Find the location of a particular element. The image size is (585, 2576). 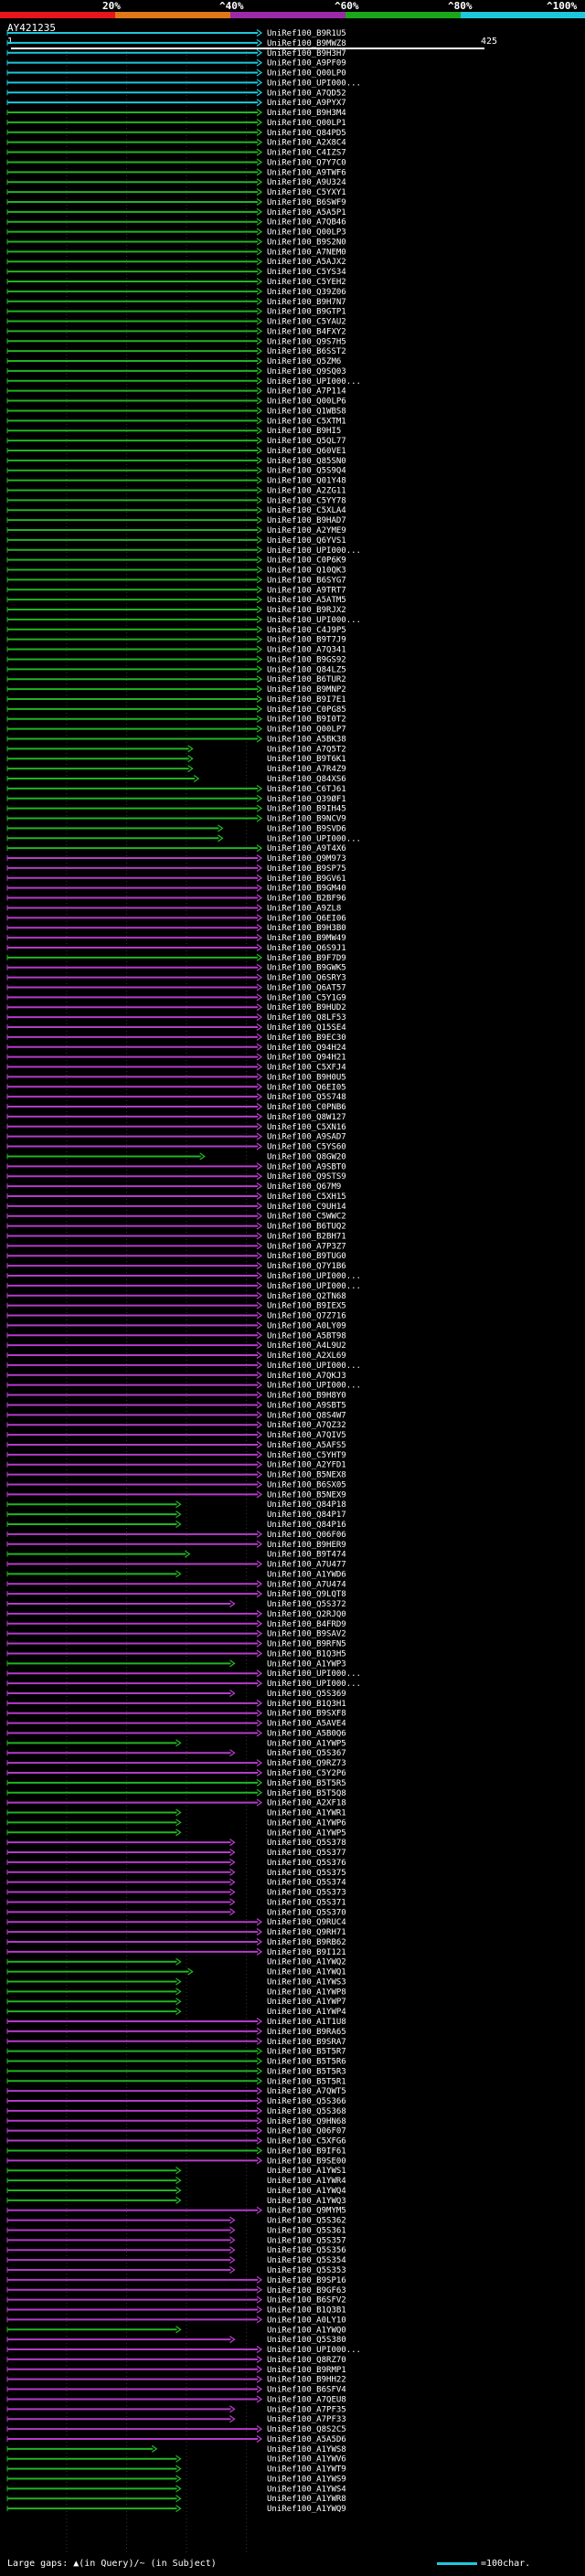

hit-label: UniRef100_Q8S2C5 is located at coordinates (307, 2429).